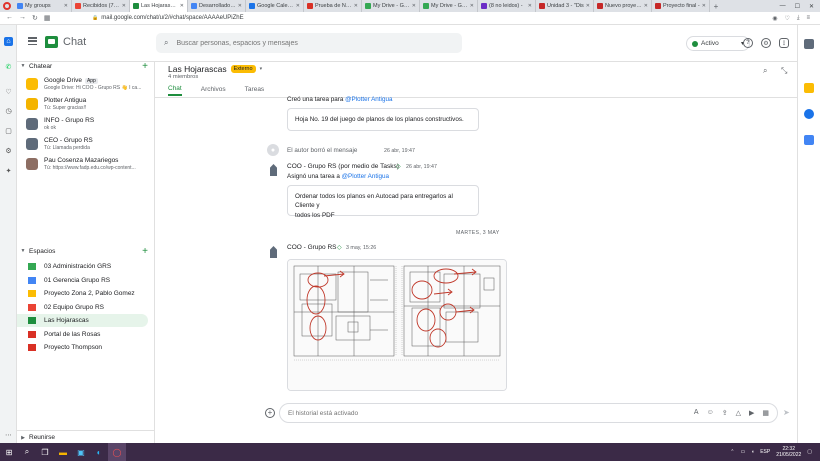 Image resolution: width=820 pixels, height=461 pixels. What do you see at coordinates (301, 43) in the screenshot?
I see `search-input` at bounding box center [301, 43].